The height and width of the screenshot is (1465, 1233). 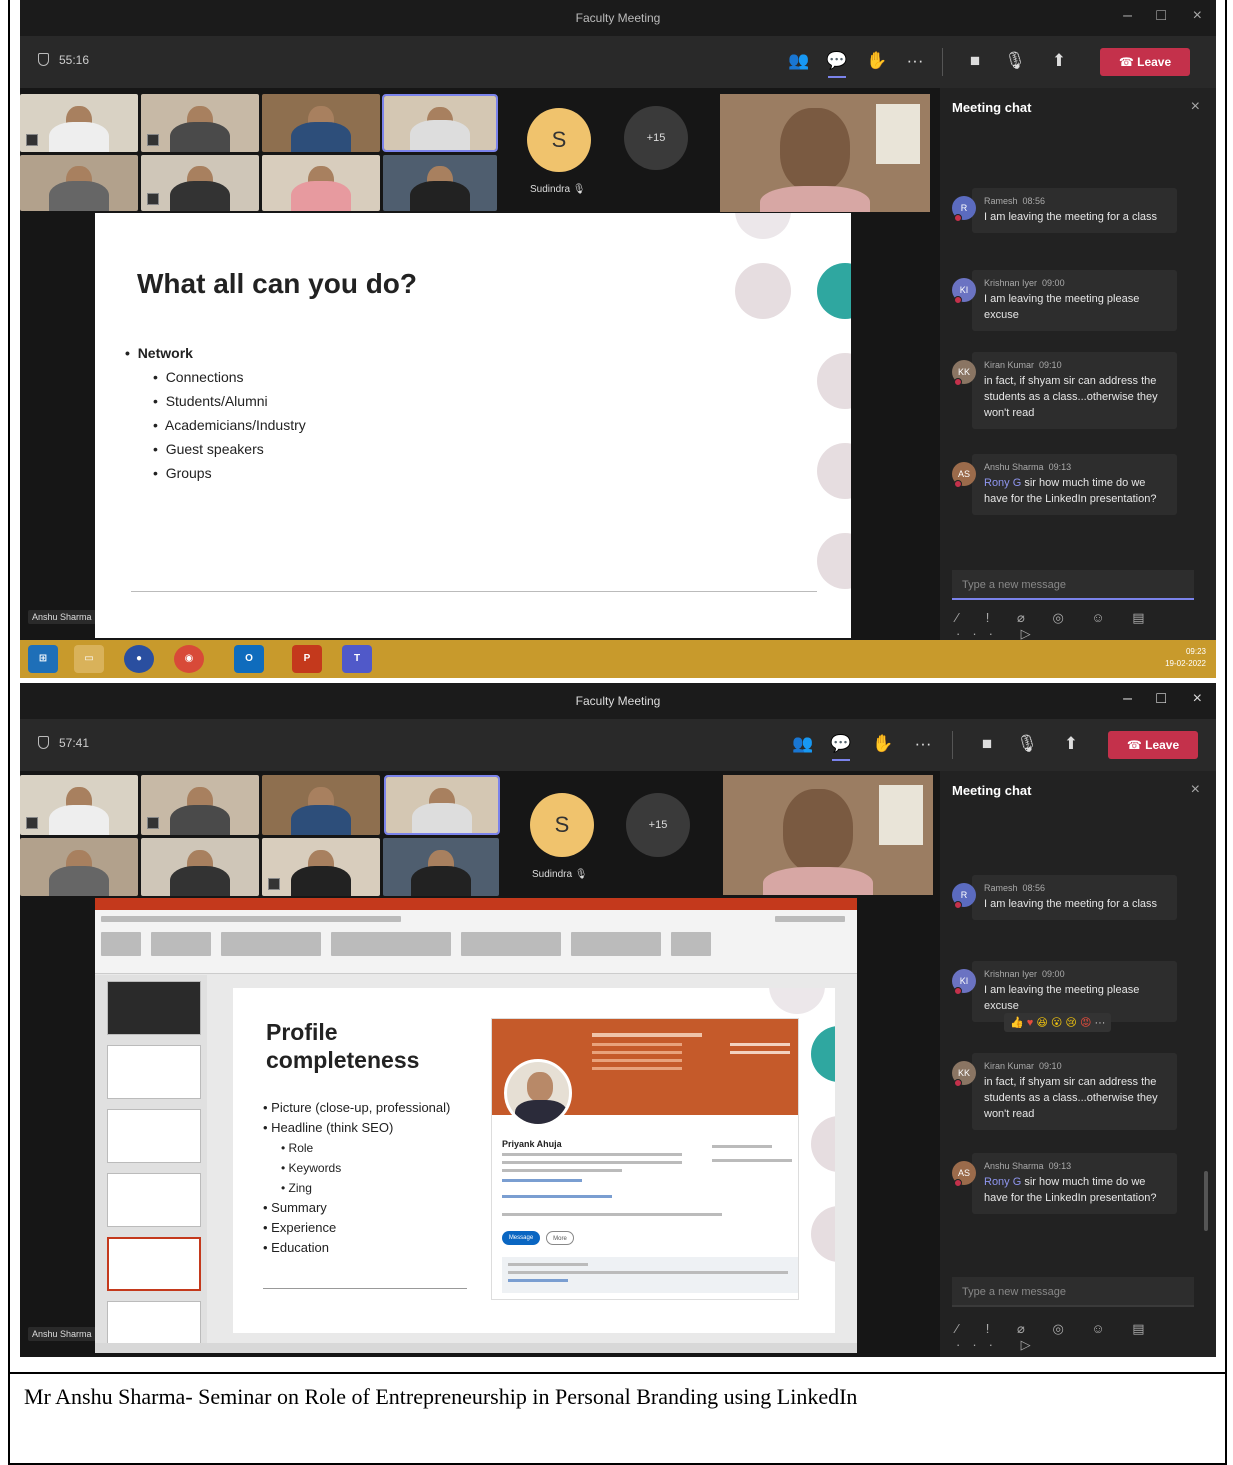 I want to click on slide-thumbnail-pane, so click(x=151, y=1164).